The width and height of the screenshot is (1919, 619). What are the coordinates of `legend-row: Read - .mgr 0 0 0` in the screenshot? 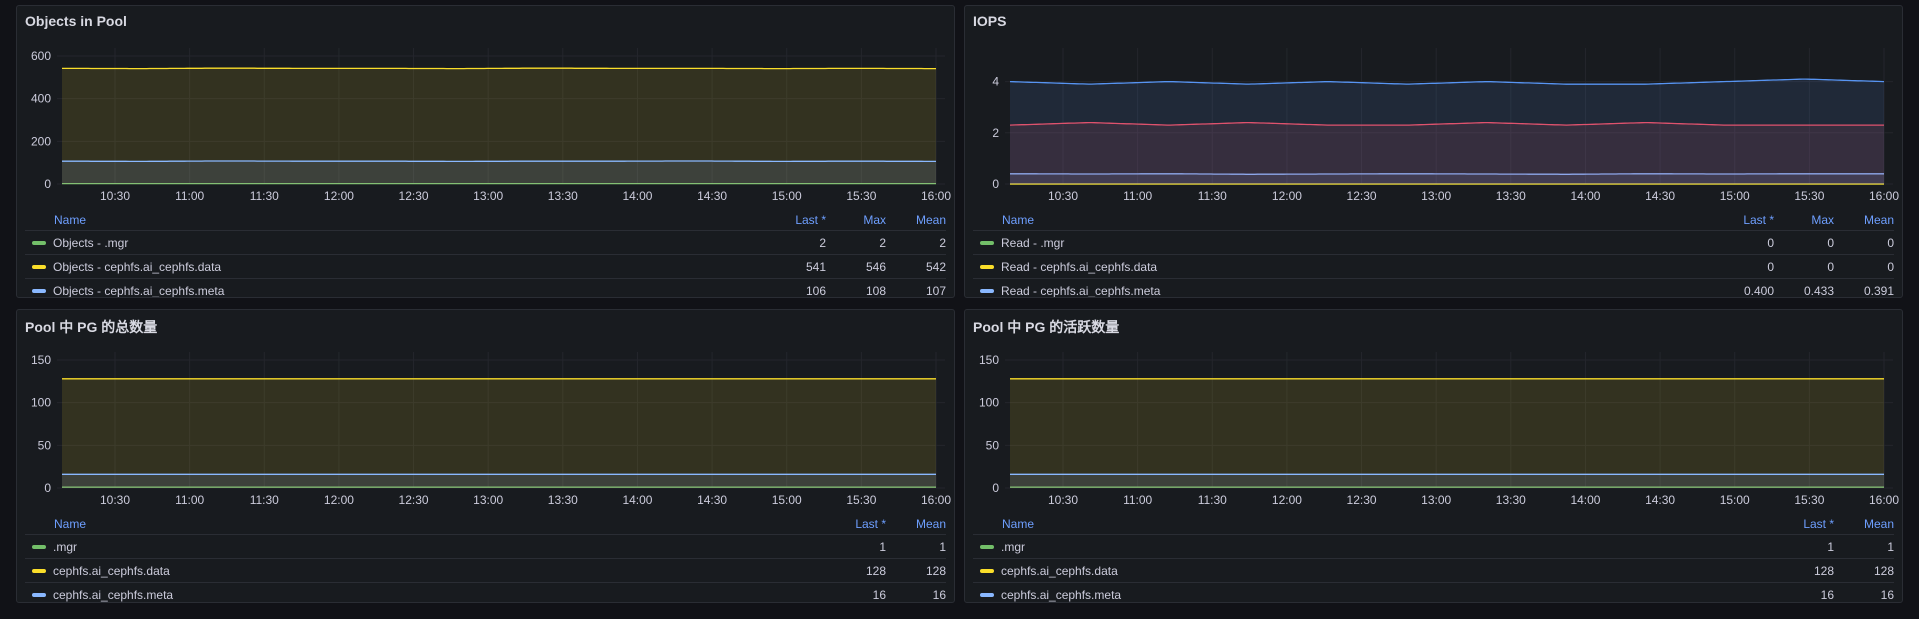 It's located at (1433, 243).